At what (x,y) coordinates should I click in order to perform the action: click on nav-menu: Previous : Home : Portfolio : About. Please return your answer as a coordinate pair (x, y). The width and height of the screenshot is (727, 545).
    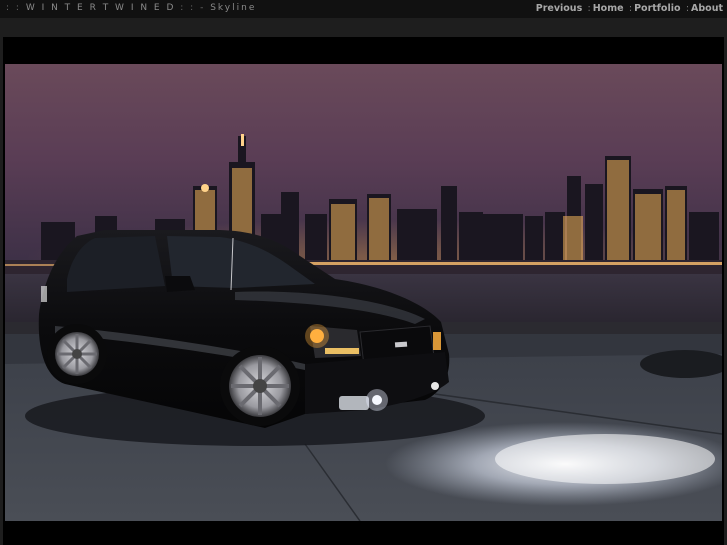
    Looking at the image, I should click on (629, 8).